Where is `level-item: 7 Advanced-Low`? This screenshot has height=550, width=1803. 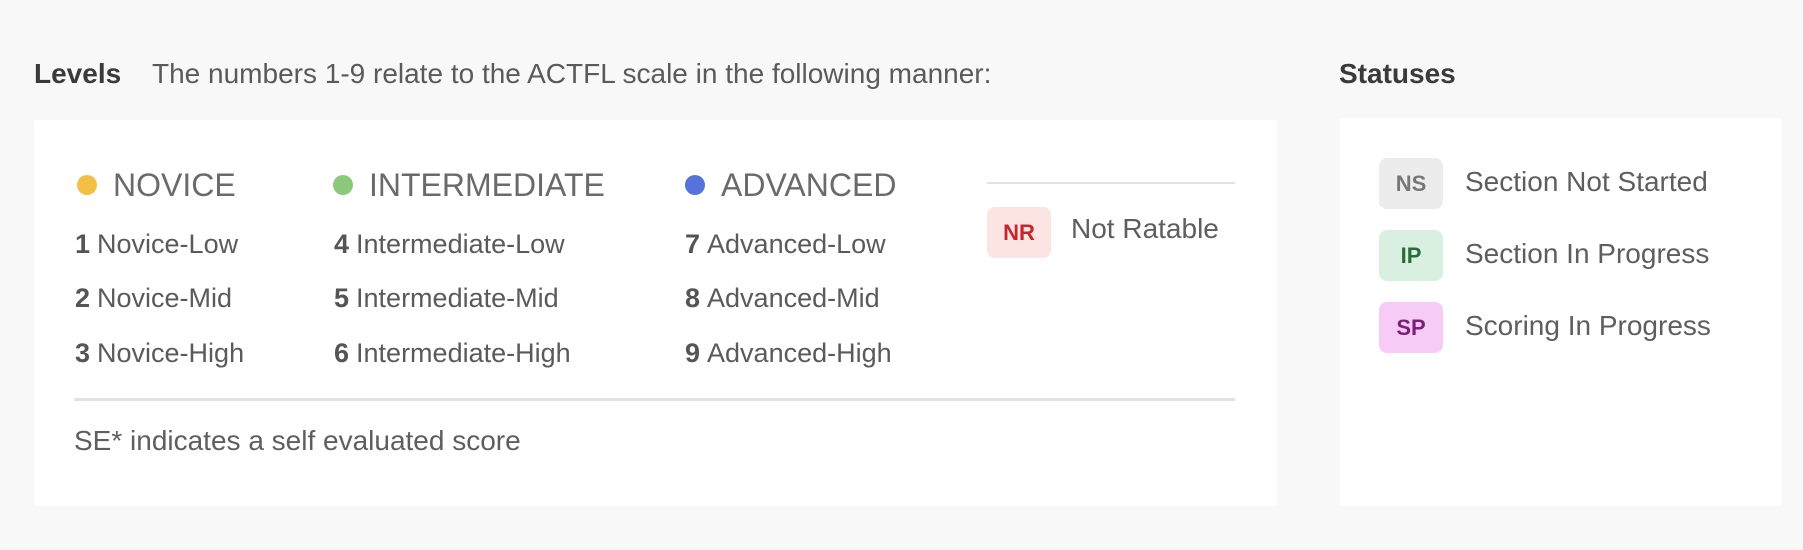
level-item: 7 Advanced-Low is located at coordinates (785, 244).